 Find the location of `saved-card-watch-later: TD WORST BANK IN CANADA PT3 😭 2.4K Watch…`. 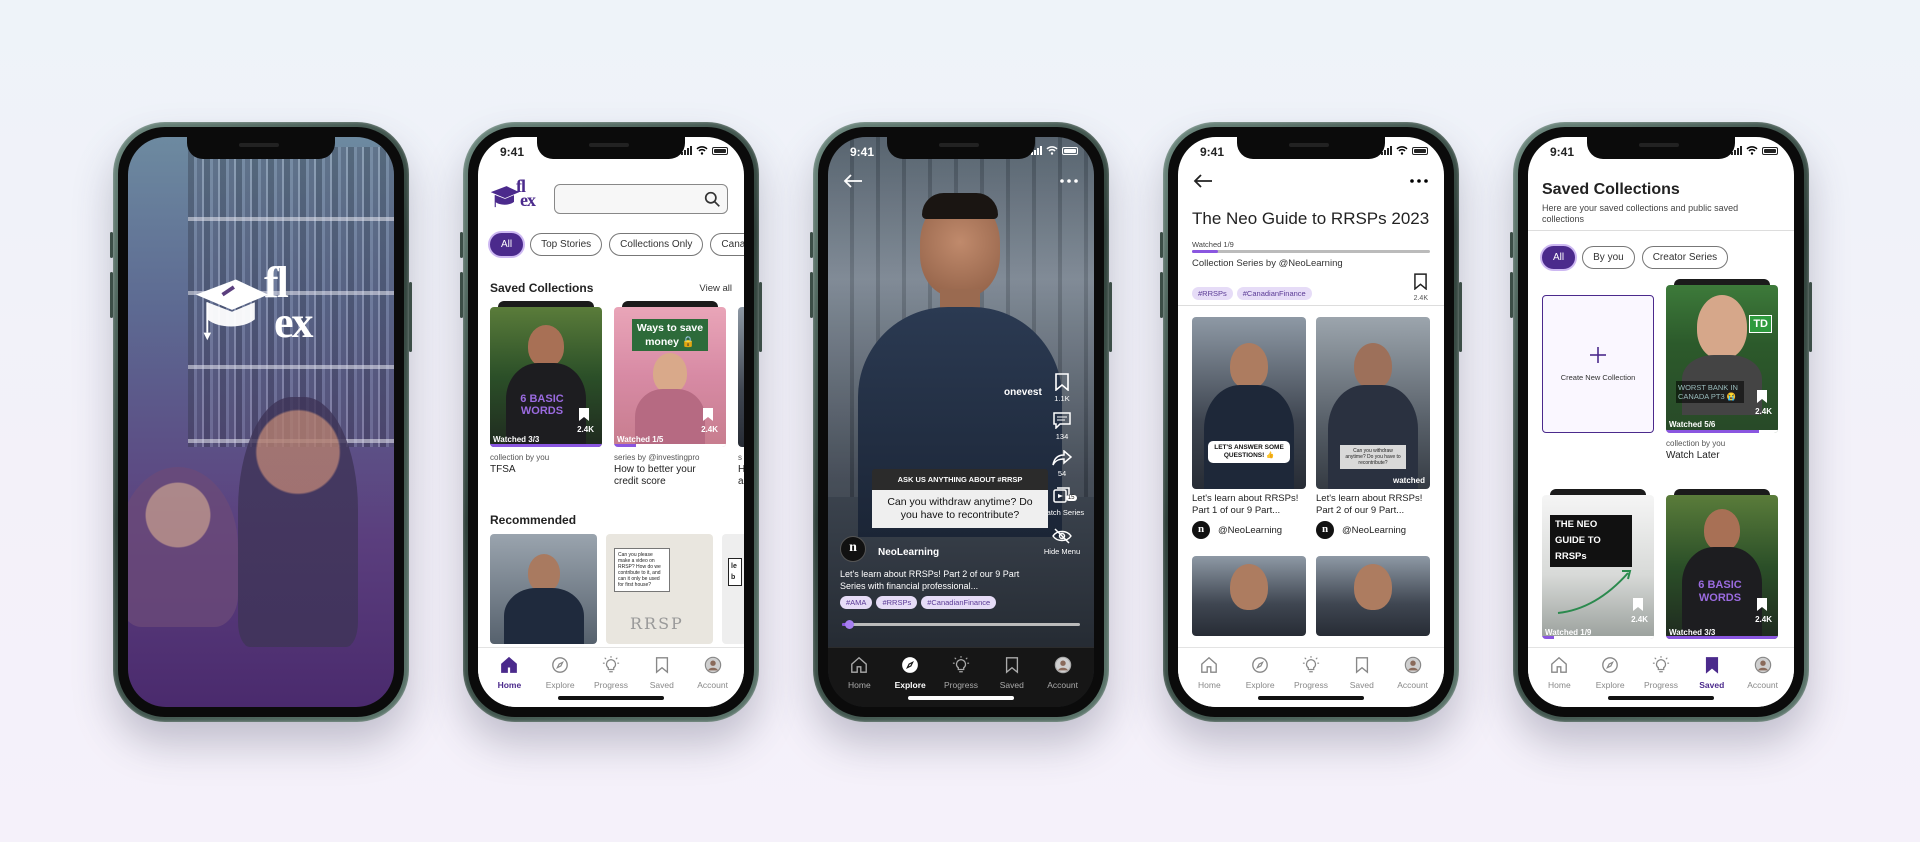

saved-card-watch-later: TD WORST BANK IN CANADA PT3 😭 2.4K Watch… is located at coordinates (1722, 370).